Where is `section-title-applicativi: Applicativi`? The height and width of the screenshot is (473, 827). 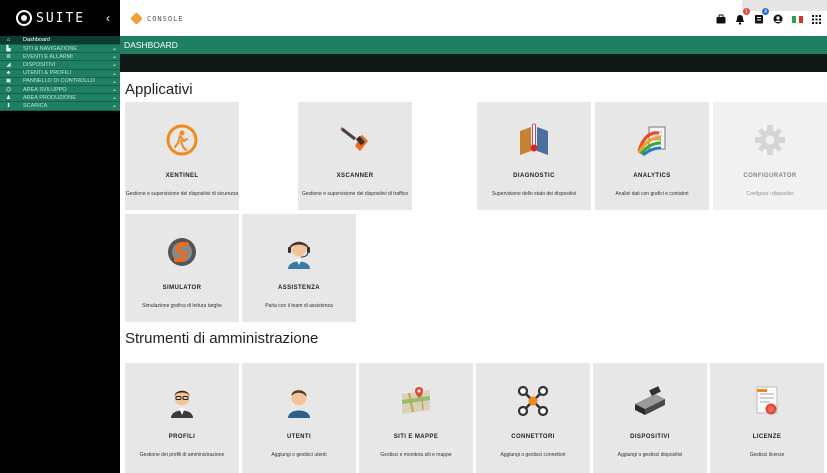 section-title-applicativi: Applicativi is located at coordinates (159, 89).